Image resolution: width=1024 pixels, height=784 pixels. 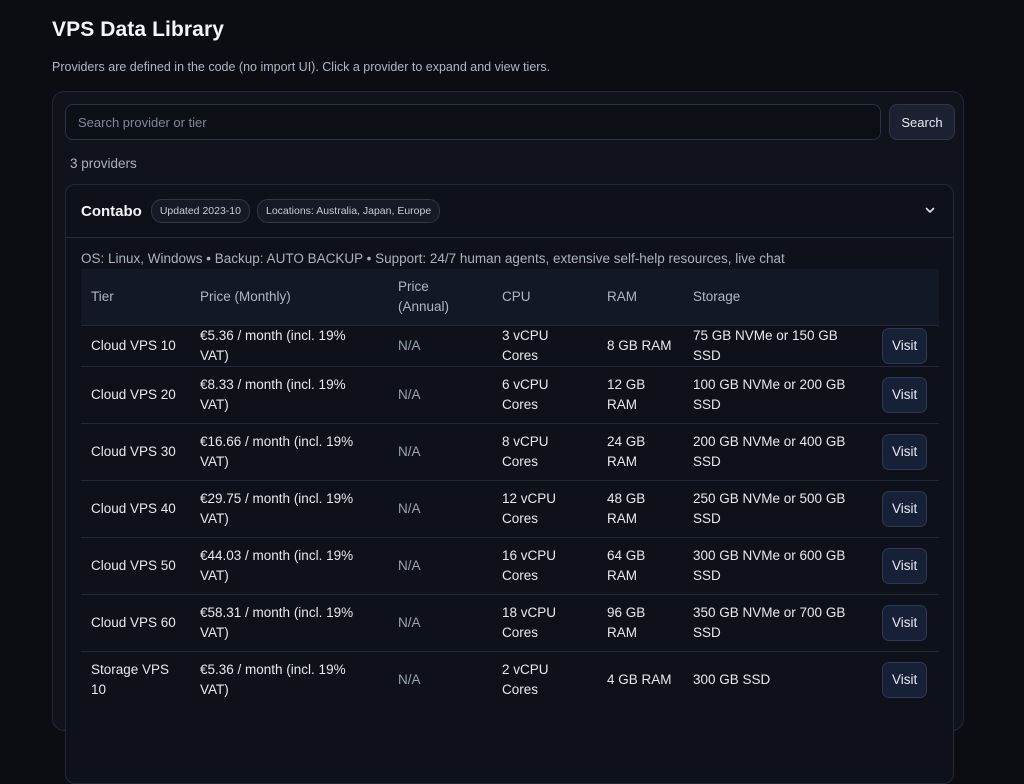 What do you see at coordinates (424, 296) in the screenshot?
I see `column-header-price-annual: Price (Annual)` at bounding box center [424, 296].